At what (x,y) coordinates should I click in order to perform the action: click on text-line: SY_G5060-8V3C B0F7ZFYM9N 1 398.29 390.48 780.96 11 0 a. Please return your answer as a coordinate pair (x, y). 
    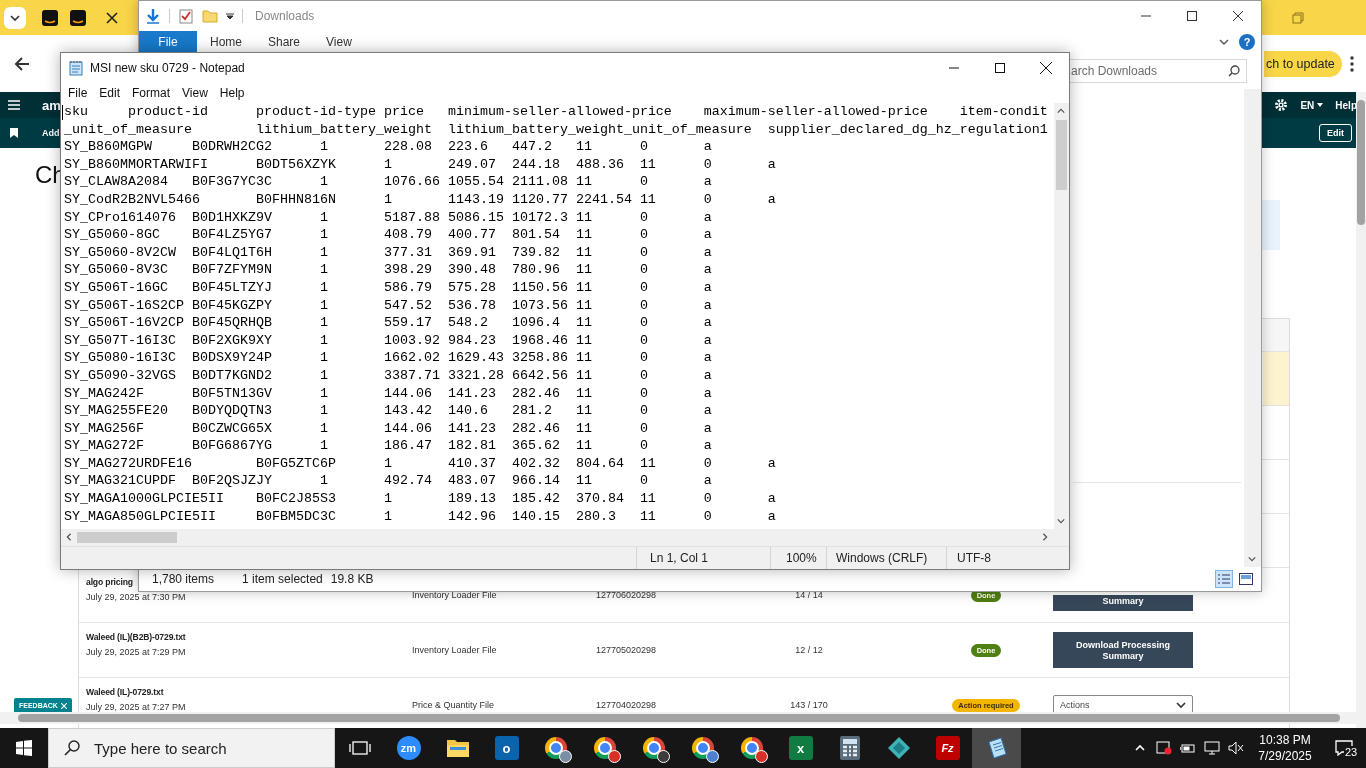
    Looking at the image, I should click on (388, 270).